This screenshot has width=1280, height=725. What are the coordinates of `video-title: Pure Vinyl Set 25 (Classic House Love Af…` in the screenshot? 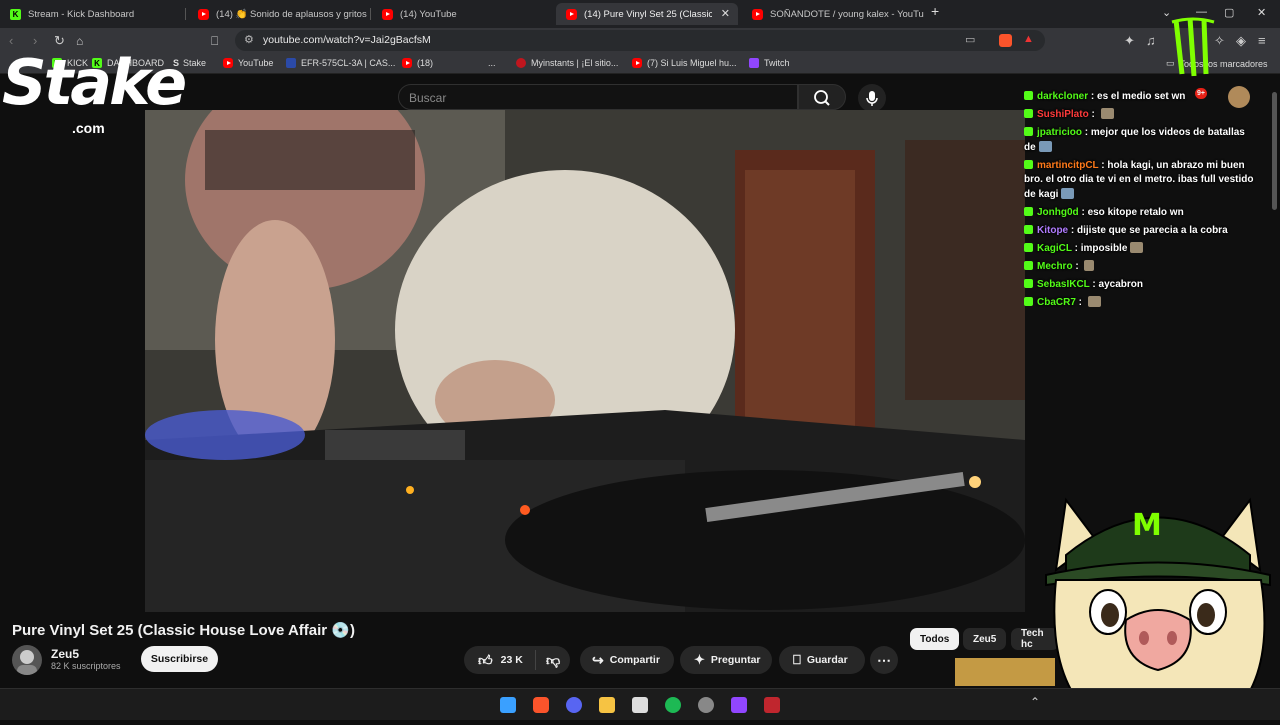 It's located at (183, 630).